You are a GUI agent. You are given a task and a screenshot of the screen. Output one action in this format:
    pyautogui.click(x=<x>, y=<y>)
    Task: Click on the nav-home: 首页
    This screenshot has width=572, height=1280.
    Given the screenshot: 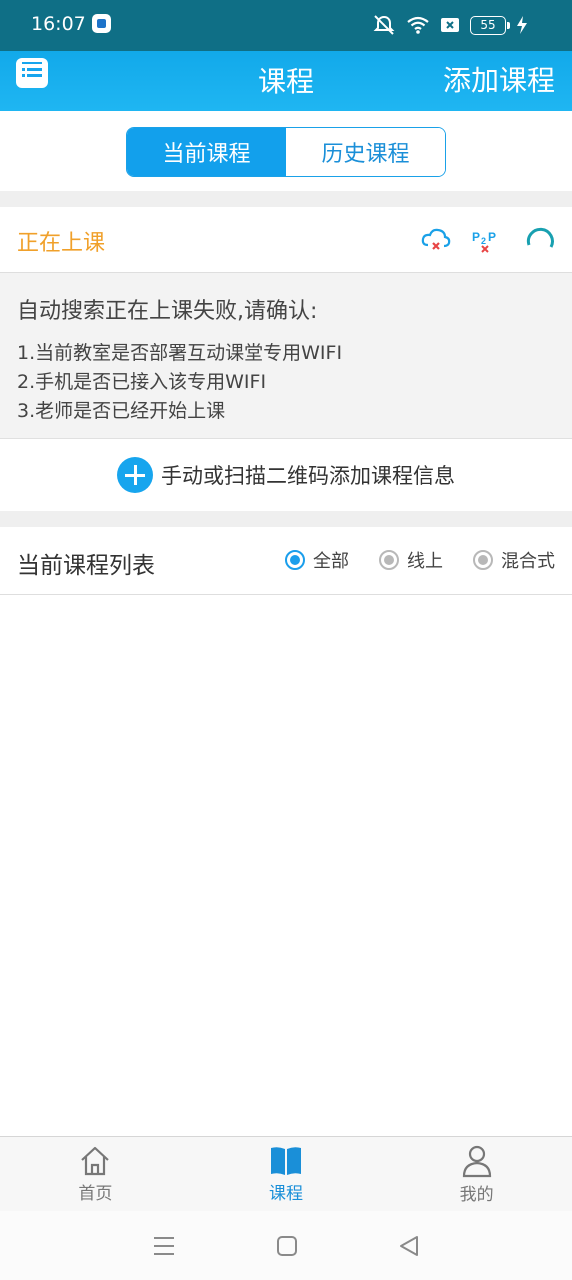 What is the action you would take?
    pyautogui.click(x=95, y=1174)
    